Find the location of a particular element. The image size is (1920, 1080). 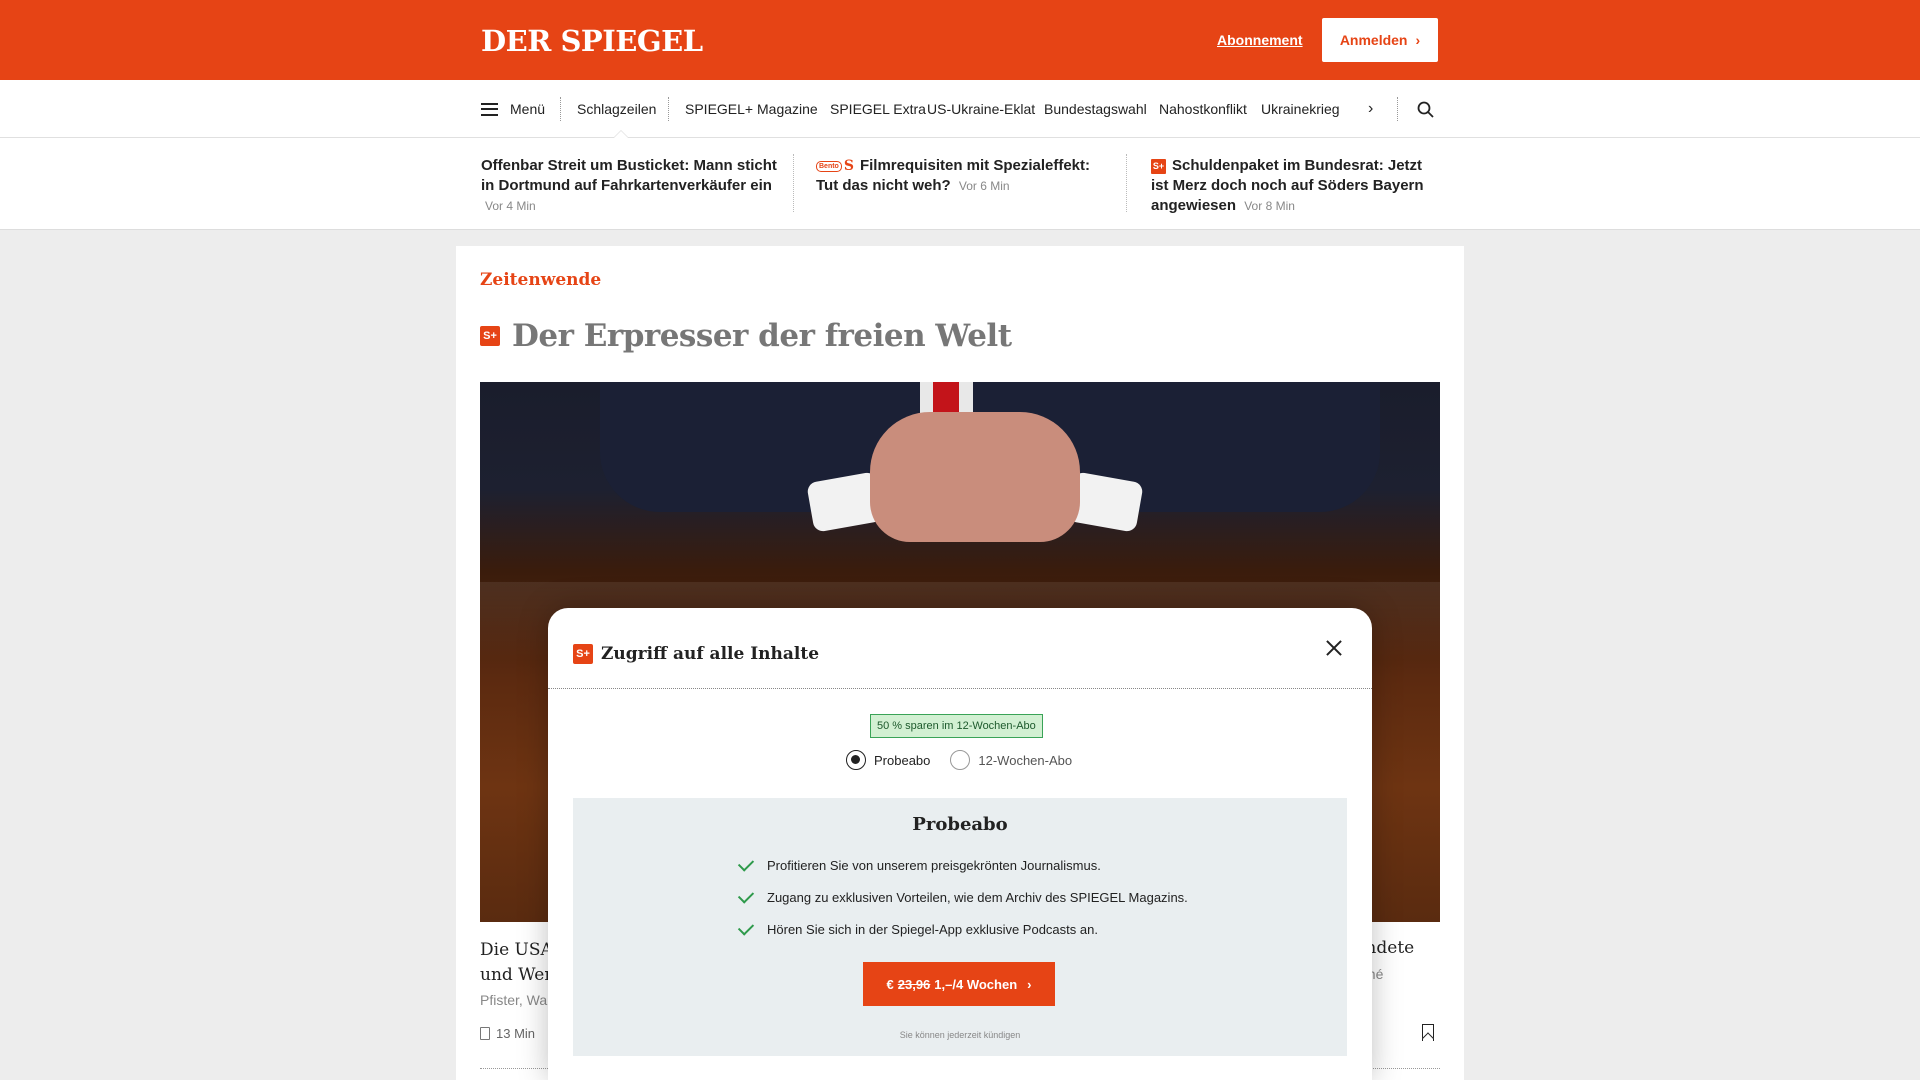

article-title: Der Erpresser der freien Welt is located at coordinates (762, 336).